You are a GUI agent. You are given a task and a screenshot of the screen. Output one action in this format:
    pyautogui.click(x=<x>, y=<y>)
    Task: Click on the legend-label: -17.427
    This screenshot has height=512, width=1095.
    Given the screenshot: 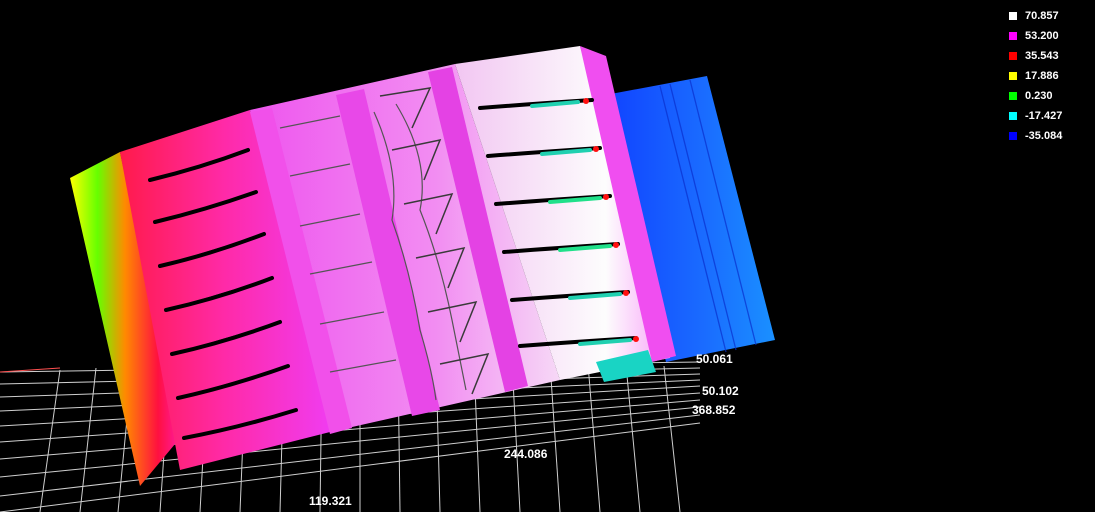 What is the action you would take?
    pyautogui.click(x=1044, y=116)
    